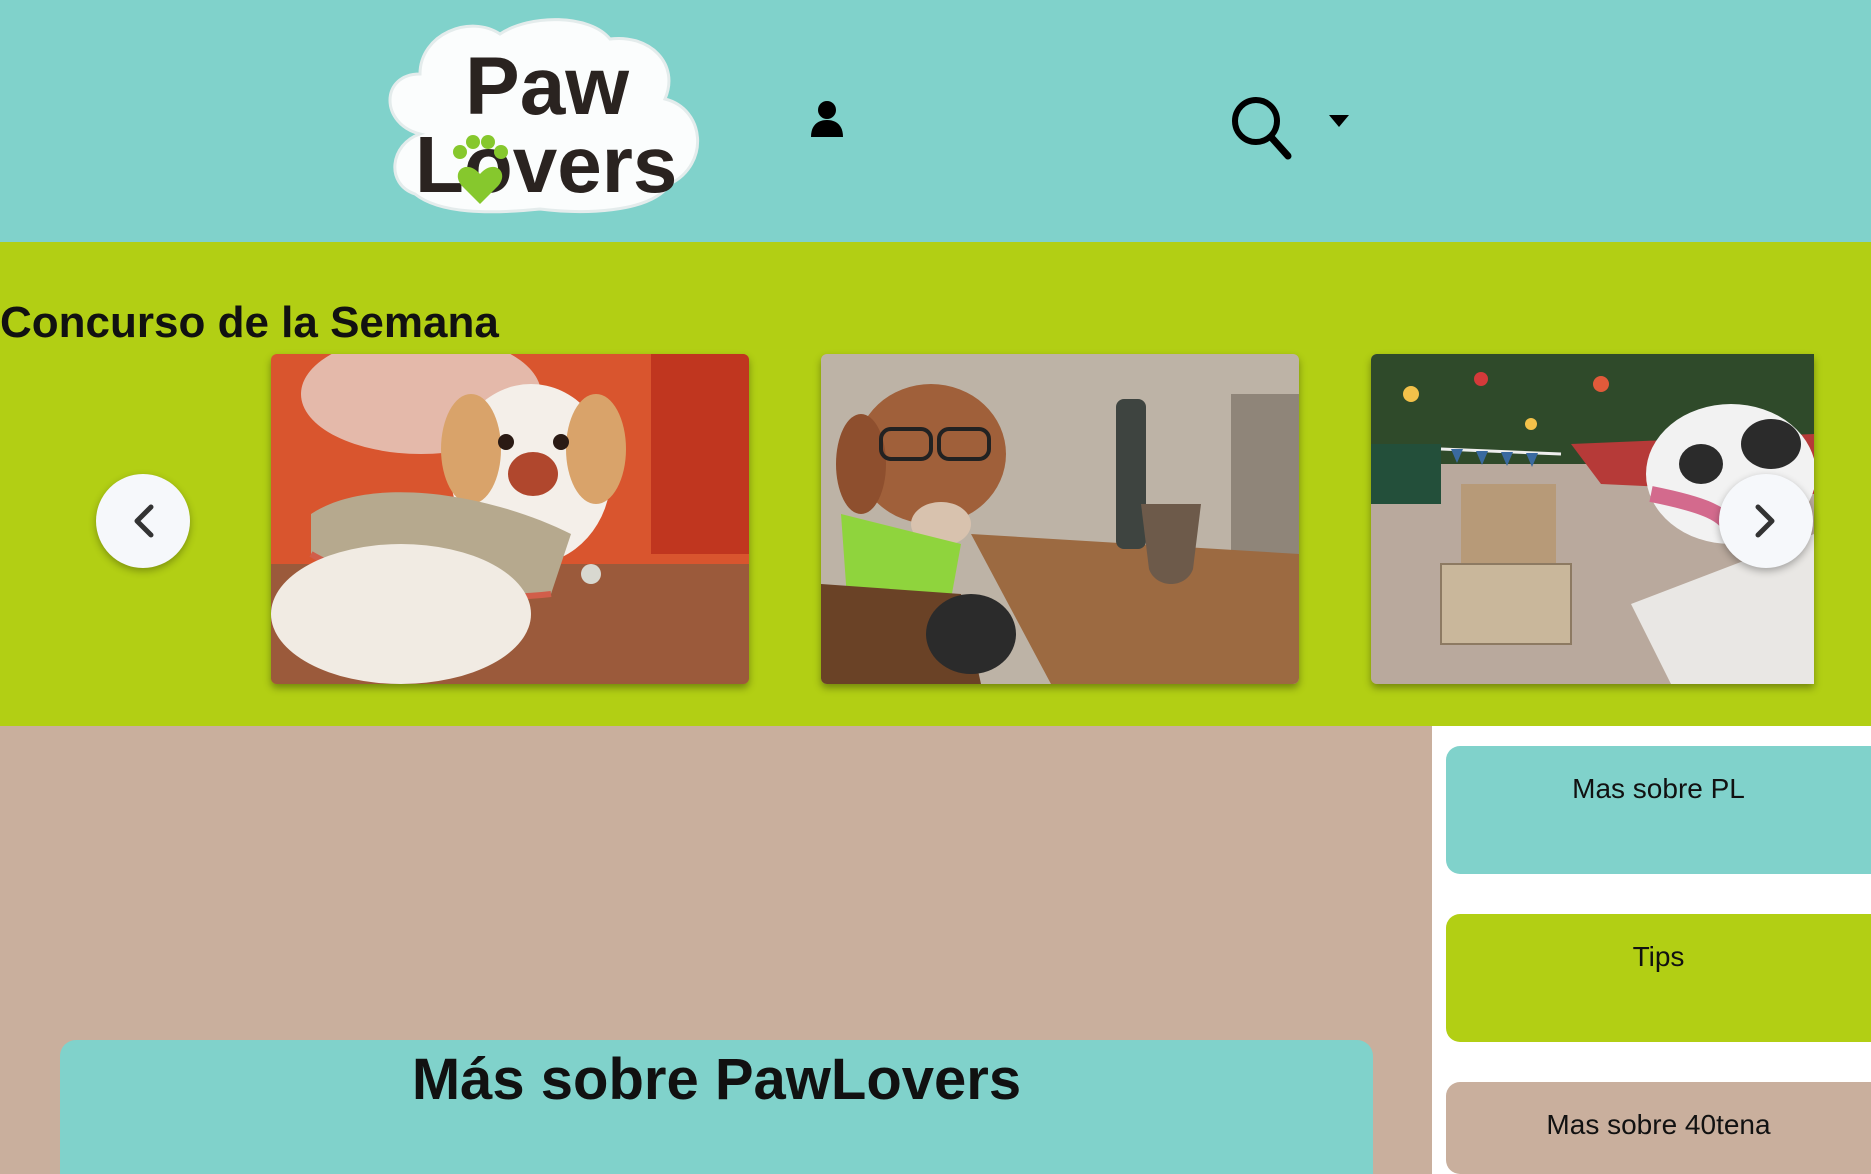 The width and height of the screenshot is (1871, 1174). I want to click on pawlovers-logo: Paw Lovers, so click(545, 114).